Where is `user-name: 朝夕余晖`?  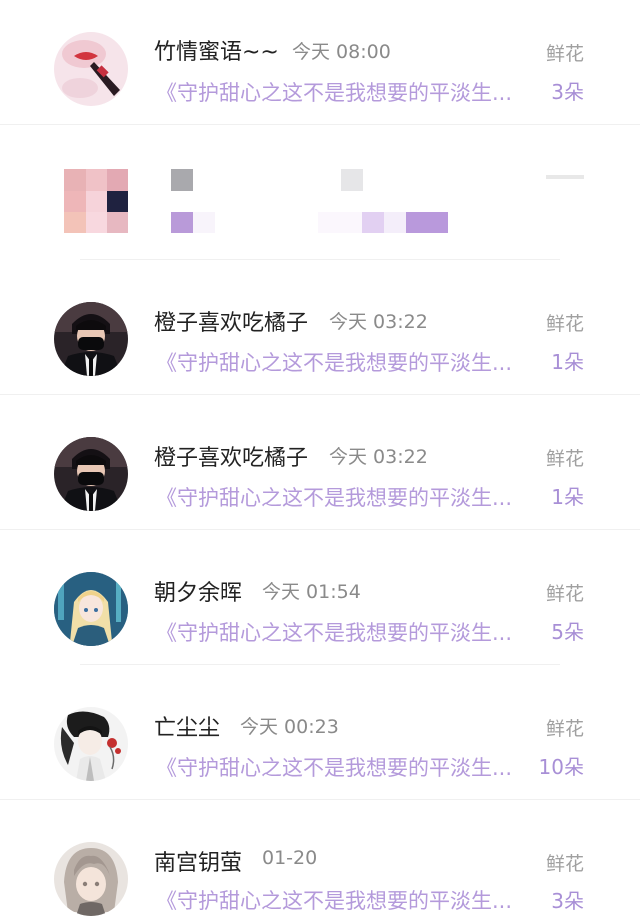 user-name: 朝夕余晖 is located at coordinates (198, 591).